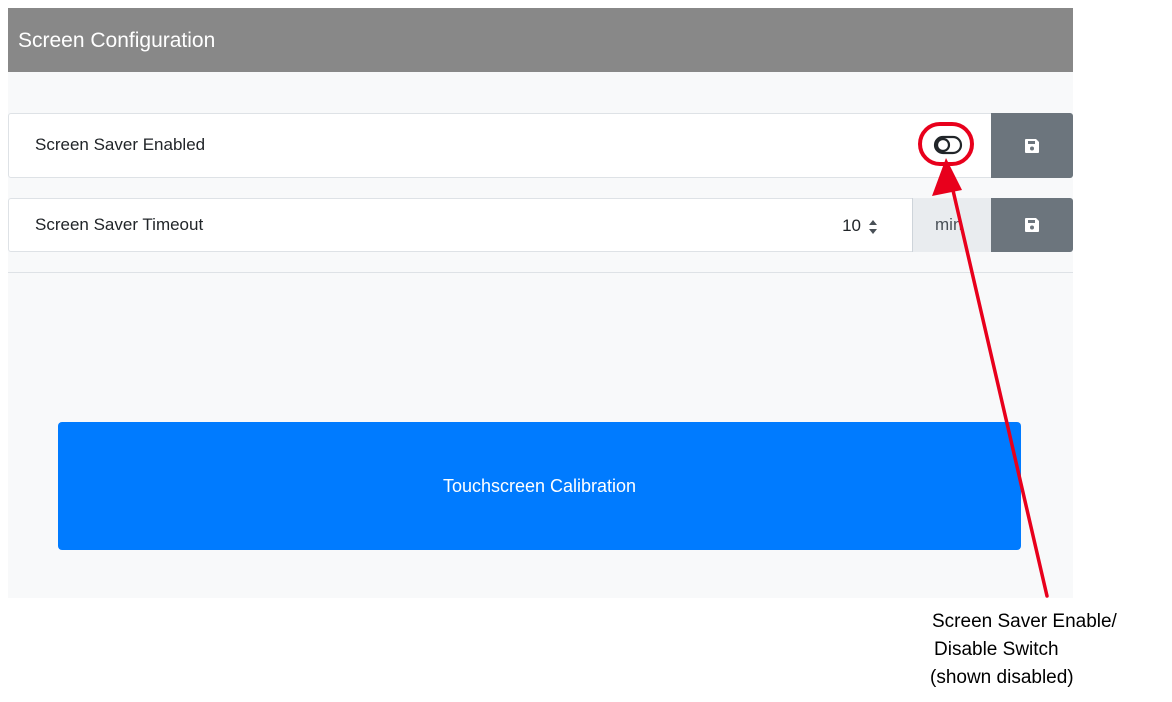 The image size is (1172, 702). What do you see at coordinates (946, 144) in the screenshot?
I see `callout-highlight-ring` at bounding box center [946, 144].